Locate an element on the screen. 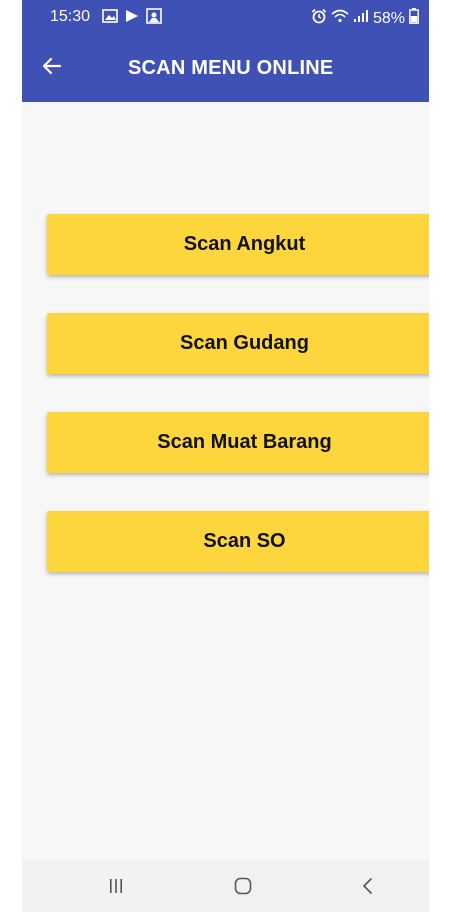 The image size is (451, 912). back-icon is located at coordinates (368, 886).